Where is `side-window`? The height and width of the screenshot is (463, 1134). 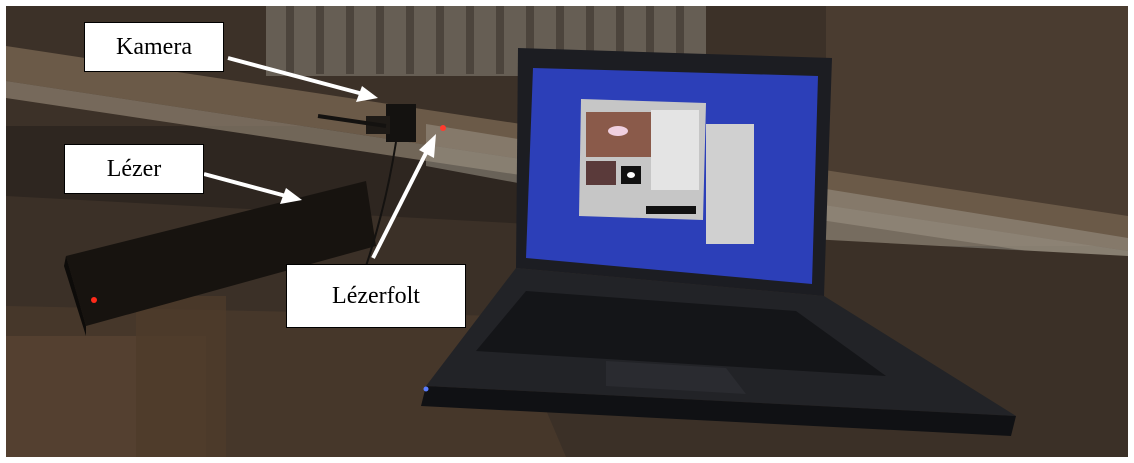 side-window is located at coordinates (730, 184).